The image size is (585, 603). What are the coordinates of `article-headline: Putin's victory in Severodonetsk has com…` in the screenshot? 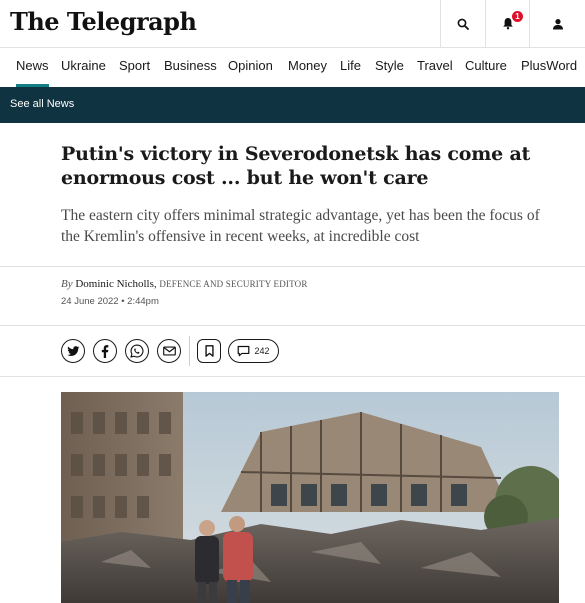 It's located at (296, 166).